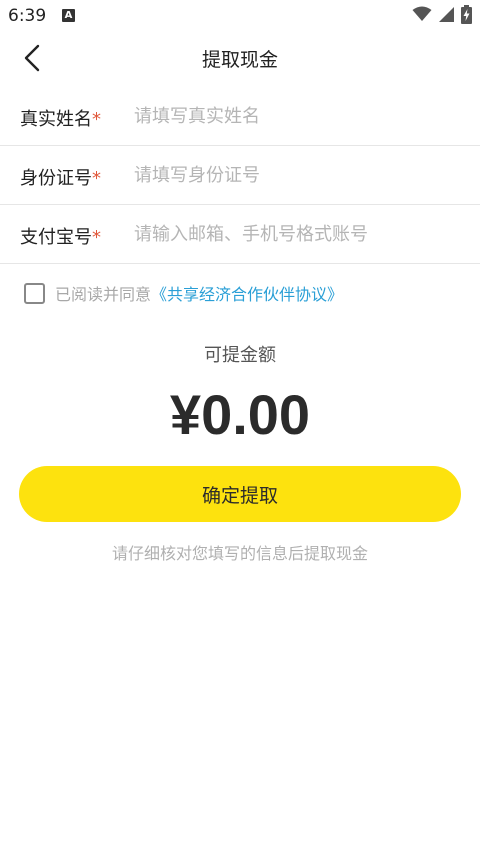  I want to click on status-icons, so click(442, 16).